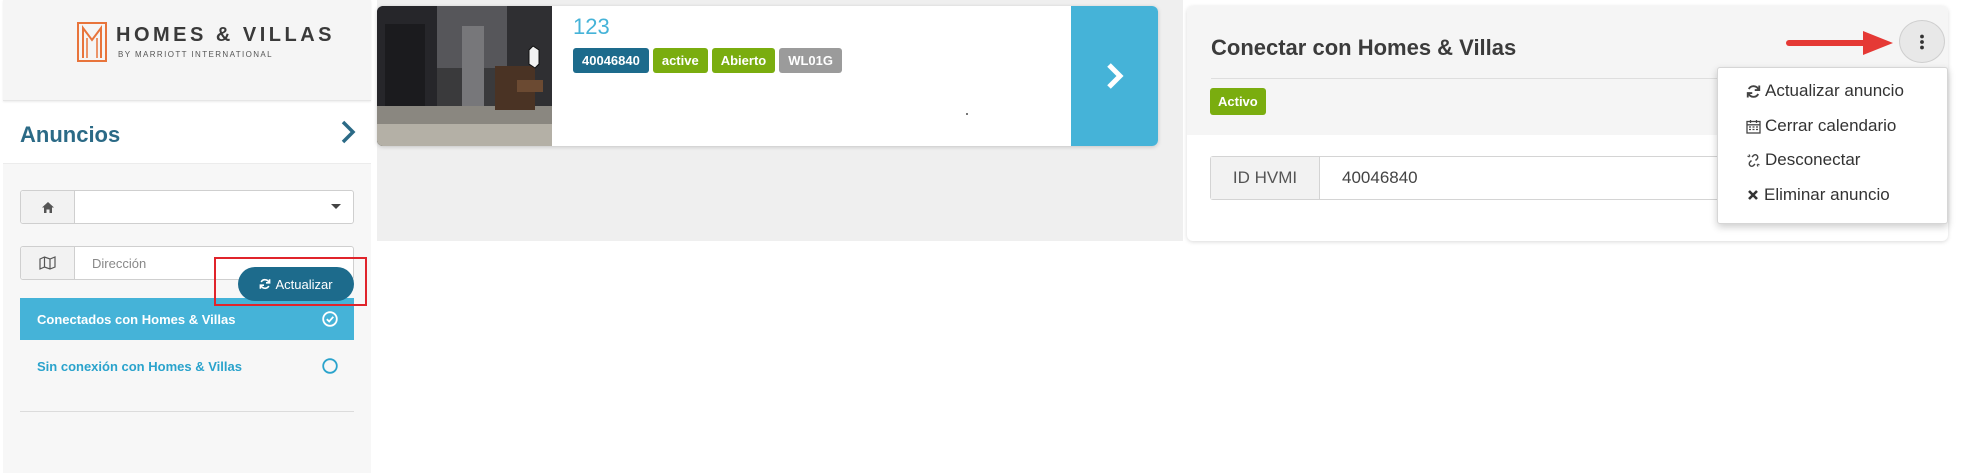  What do you see at coordinates (1813, 159) in the screenshot?
I see `menu-item-disconnect-label: Desconectar` at bounding box center [1813, 159].